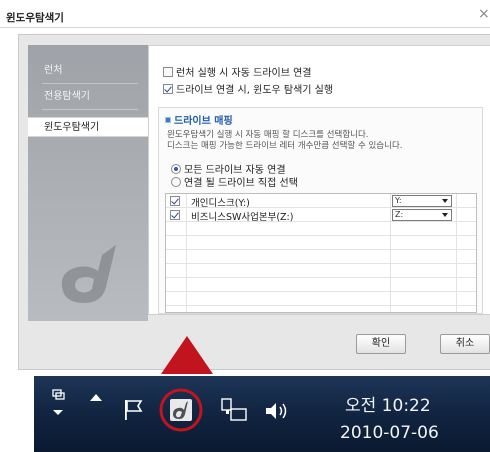 This screenshot has width=490, height=452. Describe the element at coordinates (422, 201) in the screenshot. I see `drive-letter-select: Y:` at that location.